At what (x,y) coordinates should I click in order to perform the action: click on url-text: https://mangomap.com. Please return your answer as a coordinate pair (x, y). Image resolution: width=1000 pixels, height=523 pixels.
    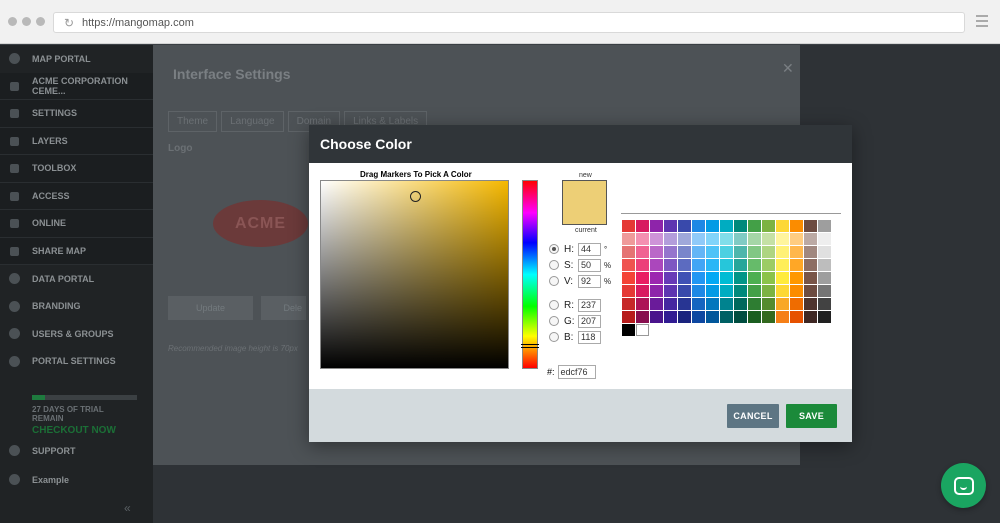
    Looking at the image, I should click on (138, 23).